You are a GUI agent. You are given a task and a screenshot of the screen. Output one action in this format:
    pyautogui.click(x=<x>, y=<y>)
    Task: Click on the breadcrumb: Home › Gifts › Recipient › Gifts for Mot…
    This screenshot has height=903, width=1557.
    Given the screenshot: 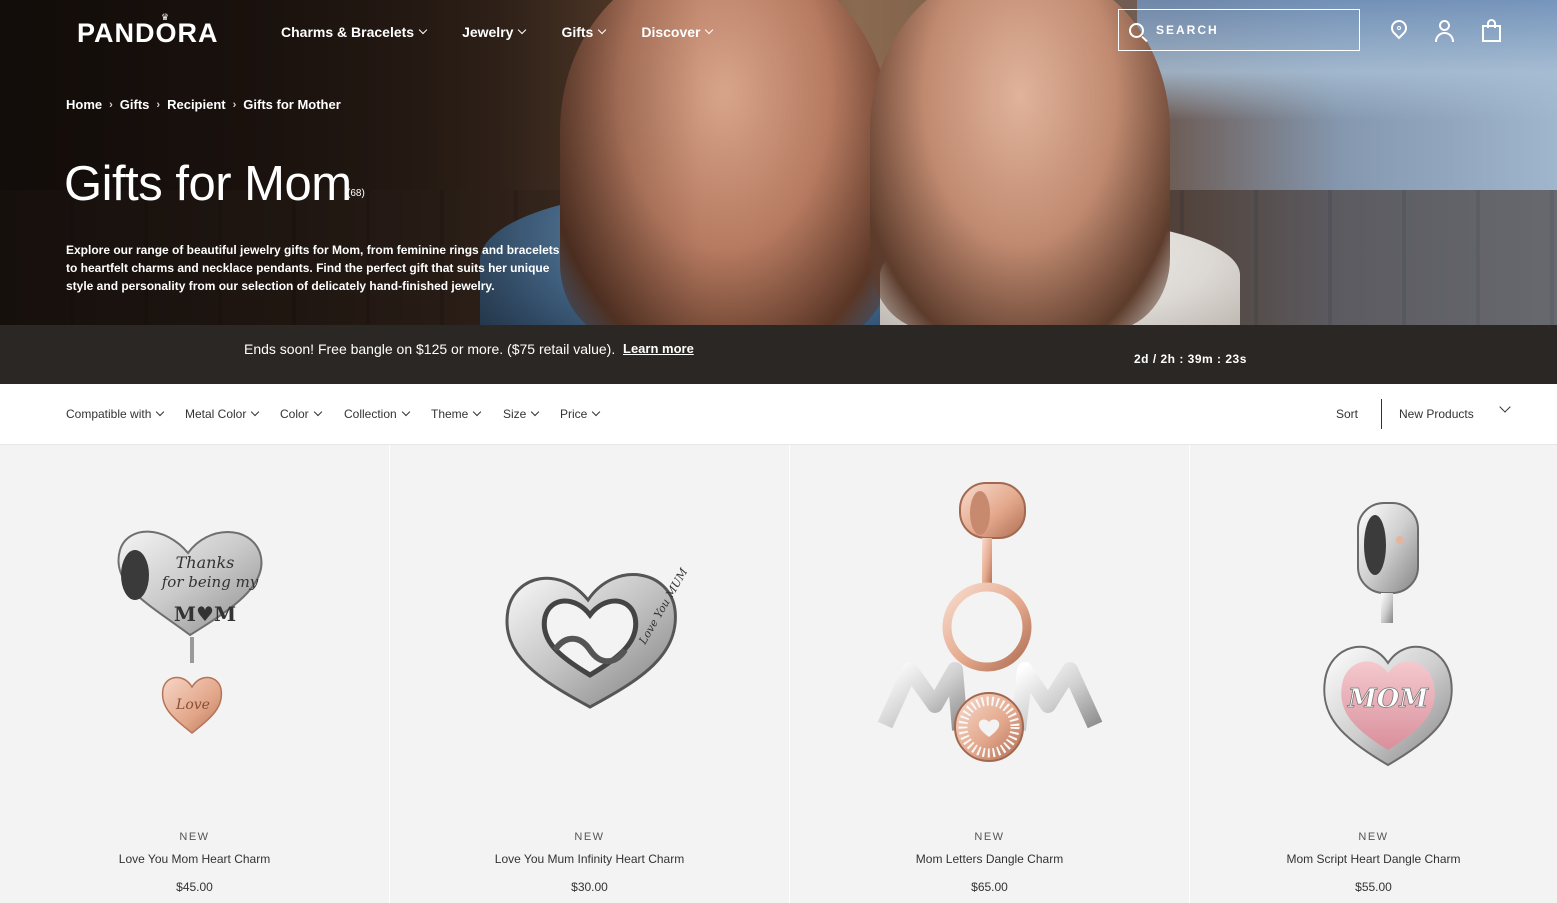 What is the action you would take?
    pyautogui.click(x=203, y=104)
    